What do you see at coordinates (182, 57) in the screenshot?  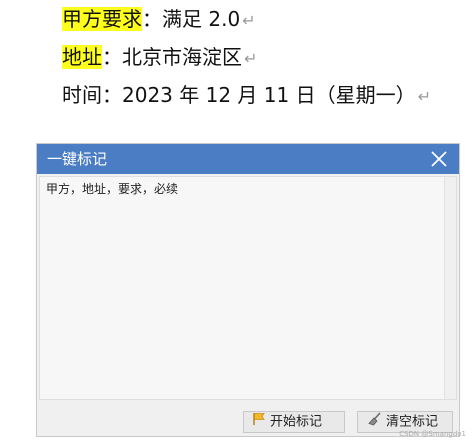 I see `address-value: 北京市海淀区` at bounding box center [182, 57].